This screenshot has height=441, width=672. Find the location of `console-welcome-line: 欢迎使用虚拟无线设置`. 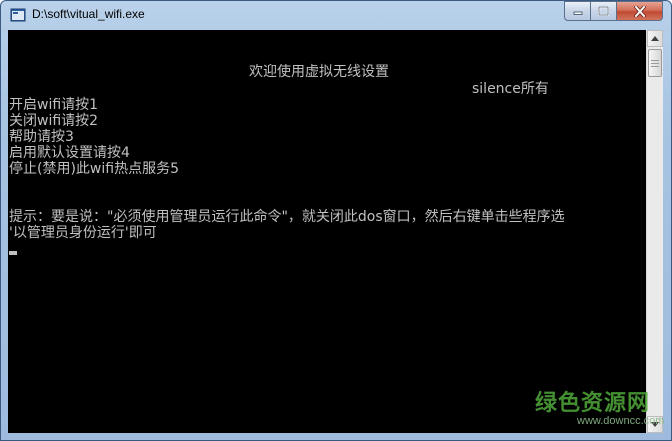

console-welcome-line: 欢迎使用虚拟无线设置 is located at coordinates (319, 72).